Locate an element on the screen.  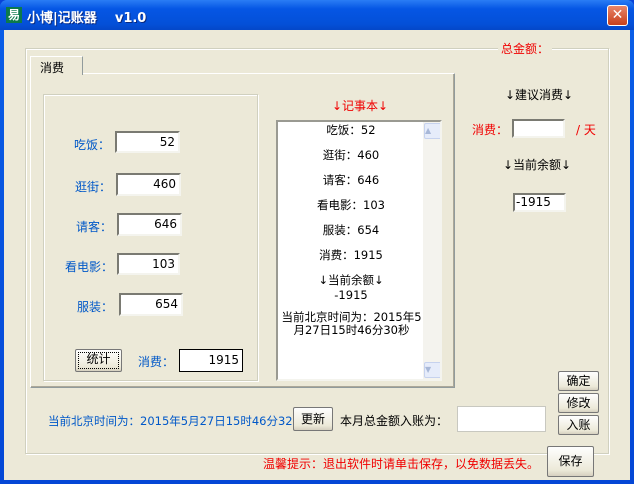
note-line: 看电影：103 is located at coordinates (351, 205).